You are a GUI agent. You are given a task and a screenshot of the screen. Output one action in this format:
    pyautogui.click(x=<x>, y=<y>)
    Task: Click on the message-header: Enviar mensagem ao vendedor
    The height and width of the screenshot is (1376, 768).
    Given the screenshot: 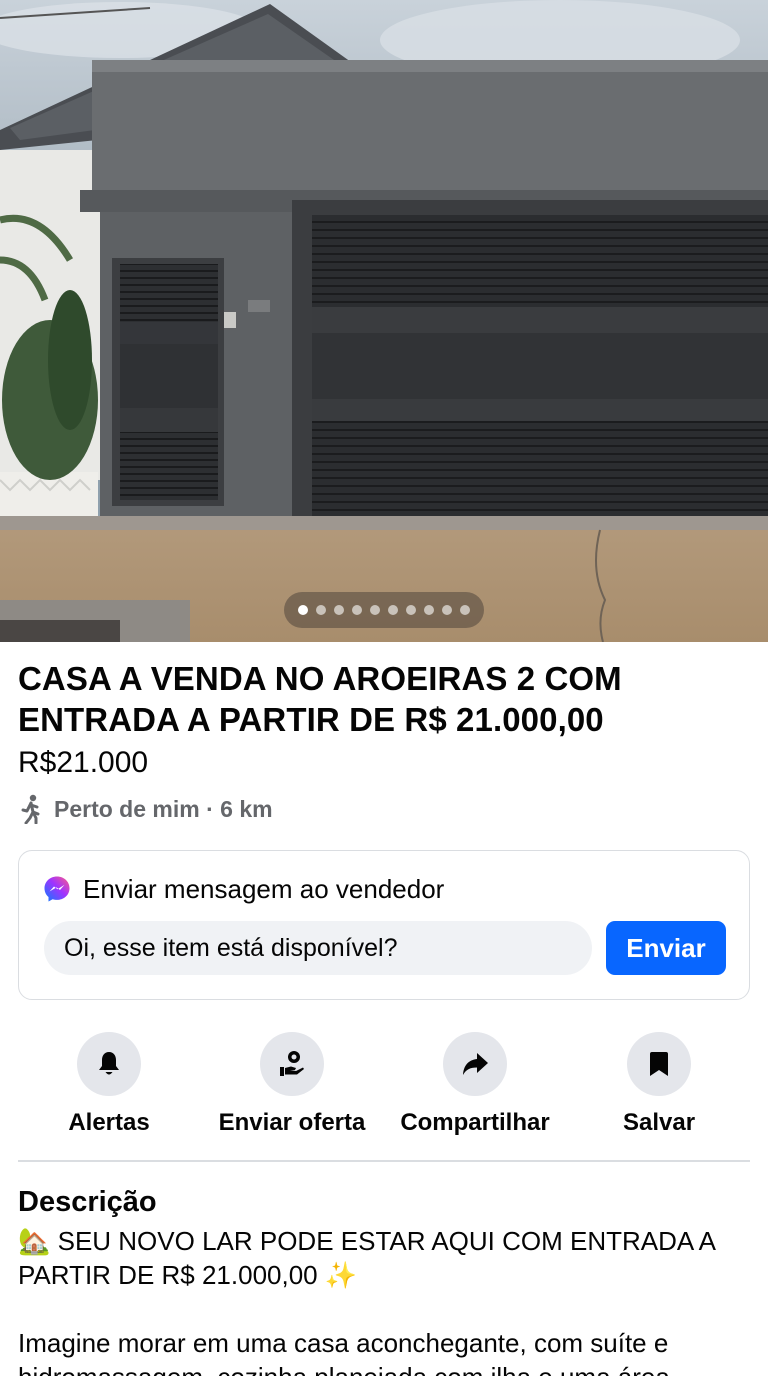 What is the action you would take?
    pyautogui.click(x=243, y=889)
    